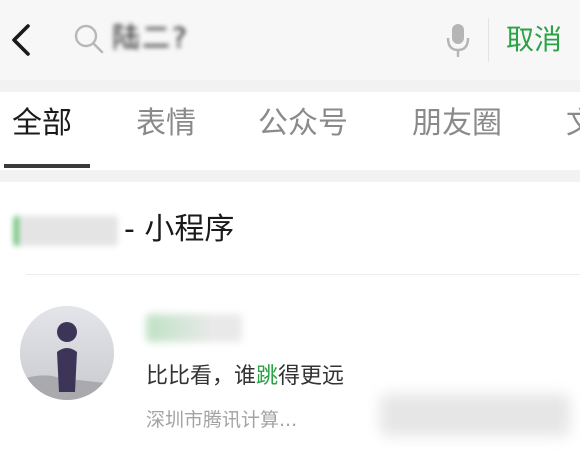 This screenshot has height=466, width=580. Describe the element at coordinates (67, 353) in the screenshot. I see `mini-program-avatar` at that location.